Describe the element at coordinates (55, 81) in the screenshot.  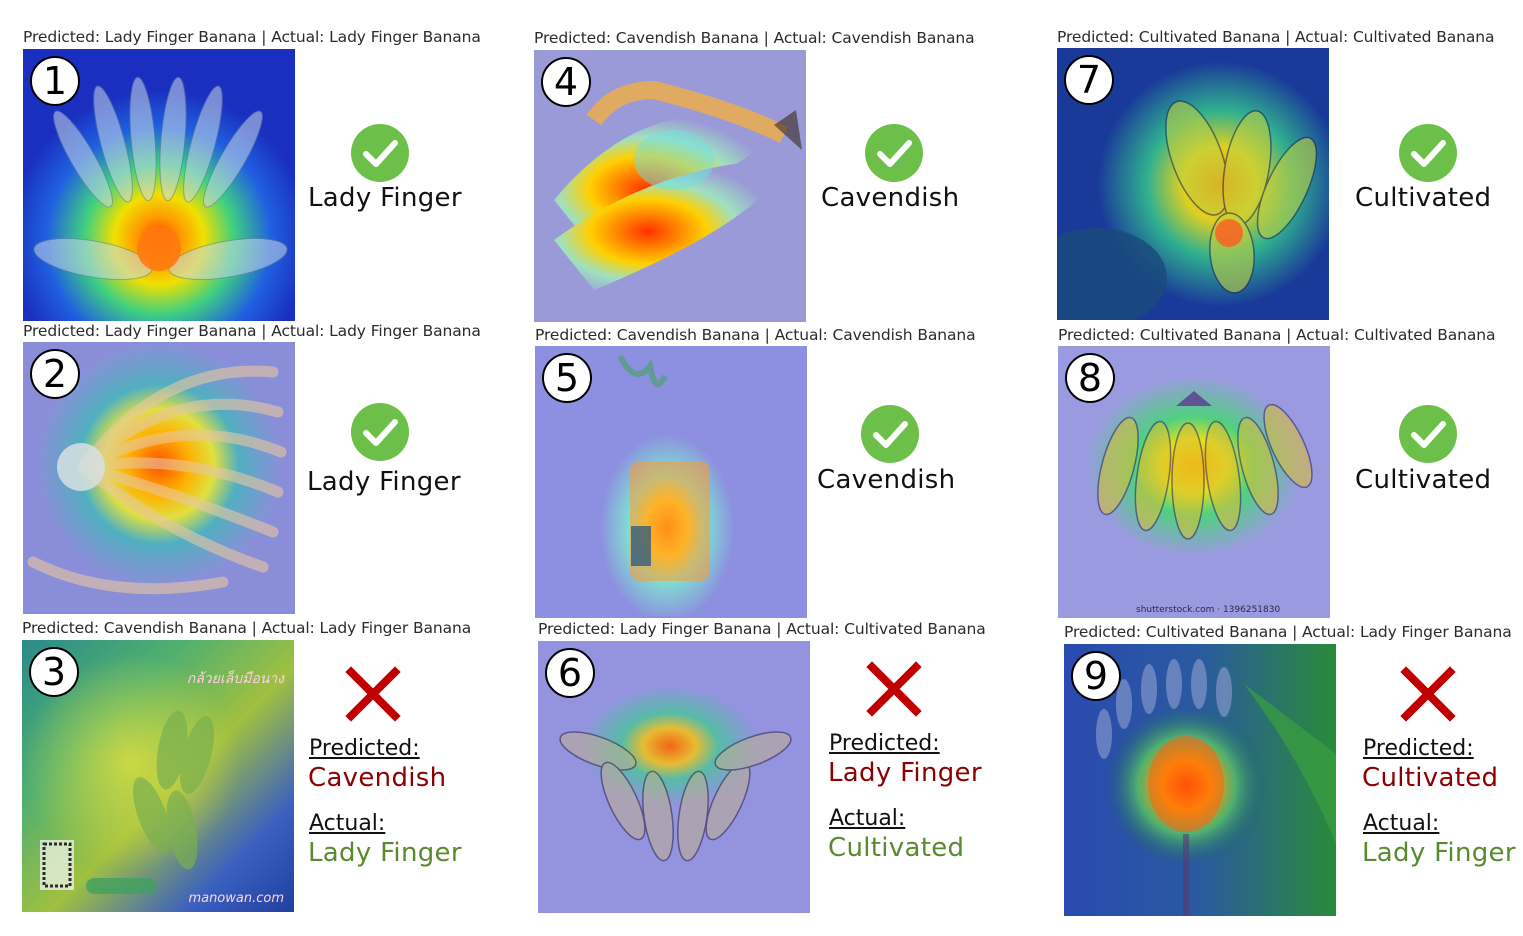
I see `number-badge-1: 1` at that location.